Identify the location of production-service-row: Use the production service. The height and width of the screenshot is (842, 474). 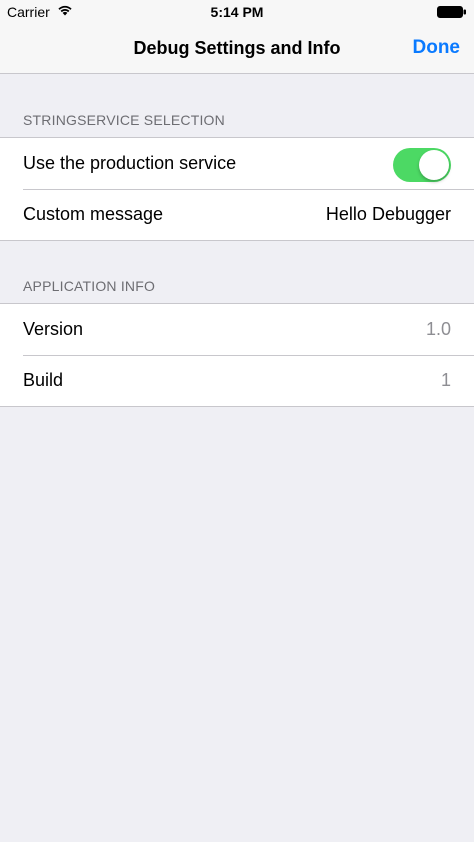
(237, 163).